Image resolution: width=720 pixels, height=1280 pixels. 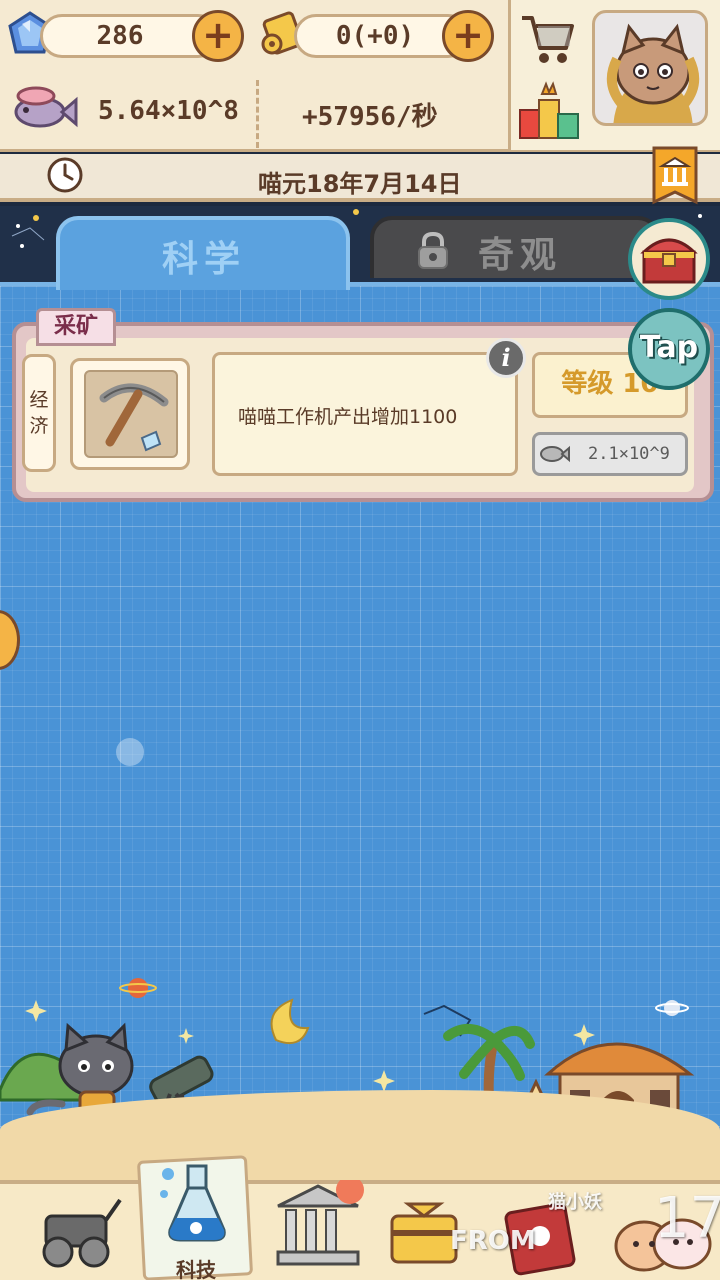 What do you see at coordinates (520, 255) in the screenshot?
I see `tab-wonders-label: 奇观` at bounding box center [520, 255].